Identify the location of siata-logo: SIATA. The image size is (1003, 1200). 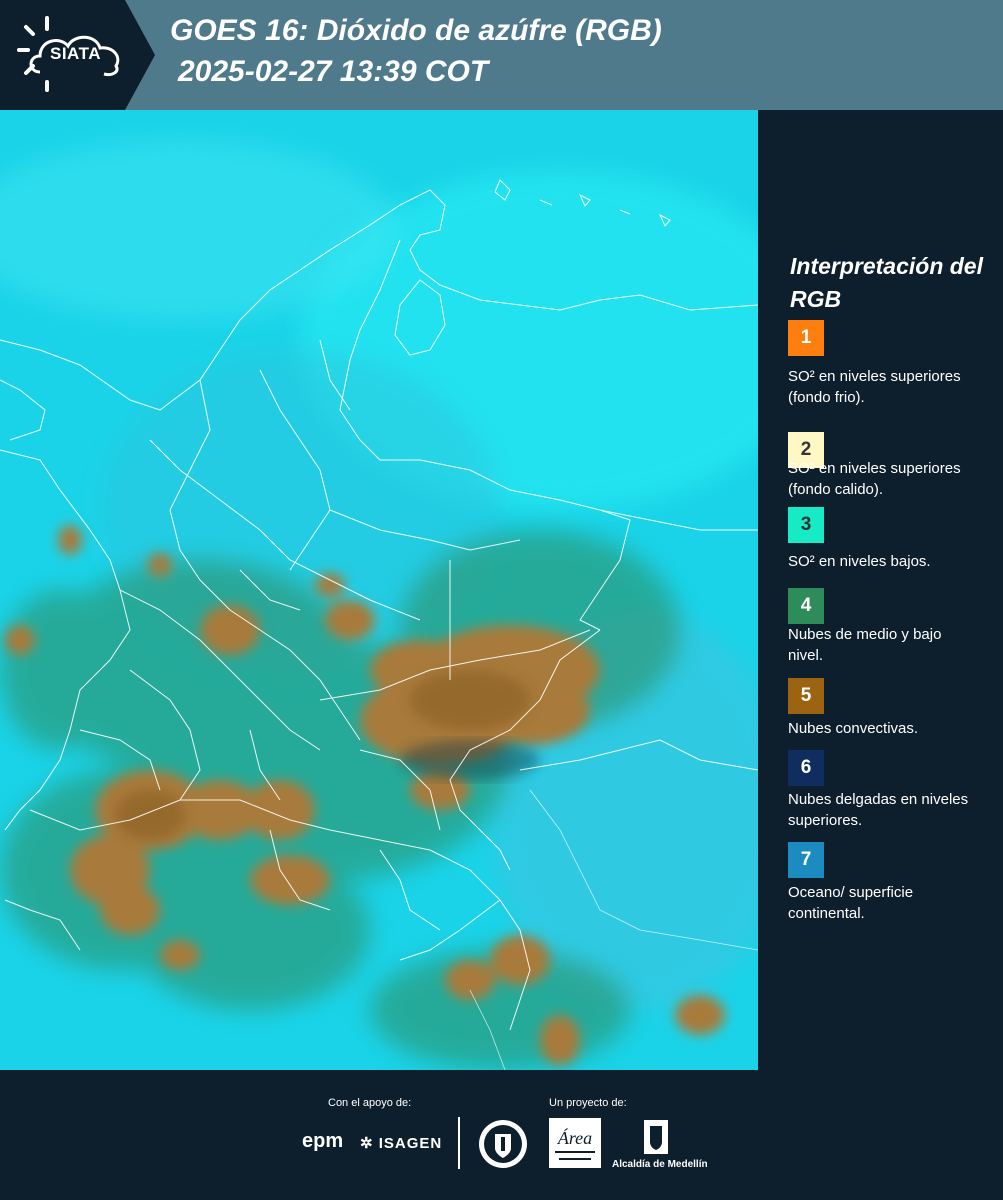
(77, 55).